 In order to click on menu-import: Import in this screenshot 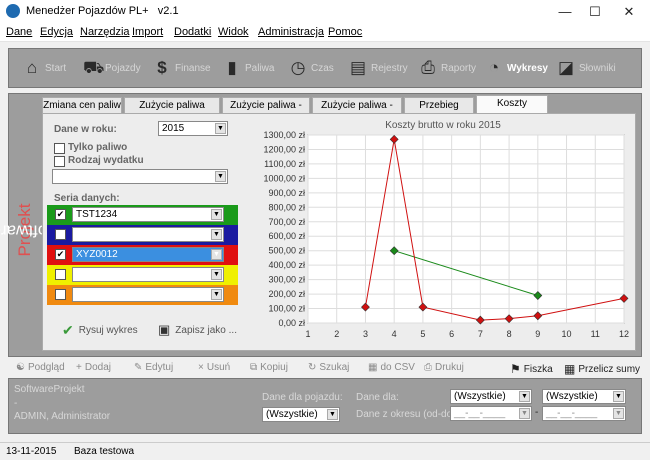, I will do `click(147, 32)`.